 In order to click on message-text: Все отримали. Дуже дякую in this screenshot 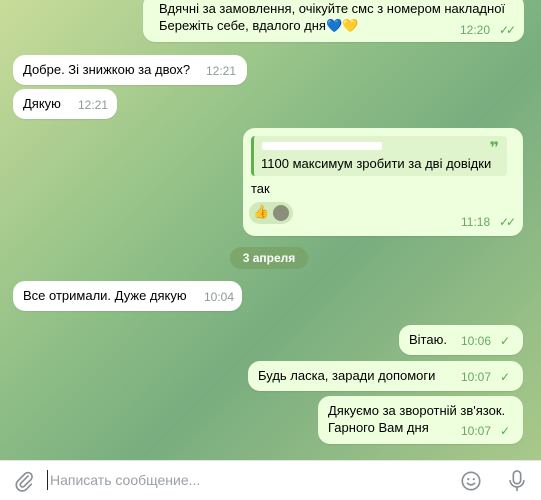, I will do `click(105, 295)`.